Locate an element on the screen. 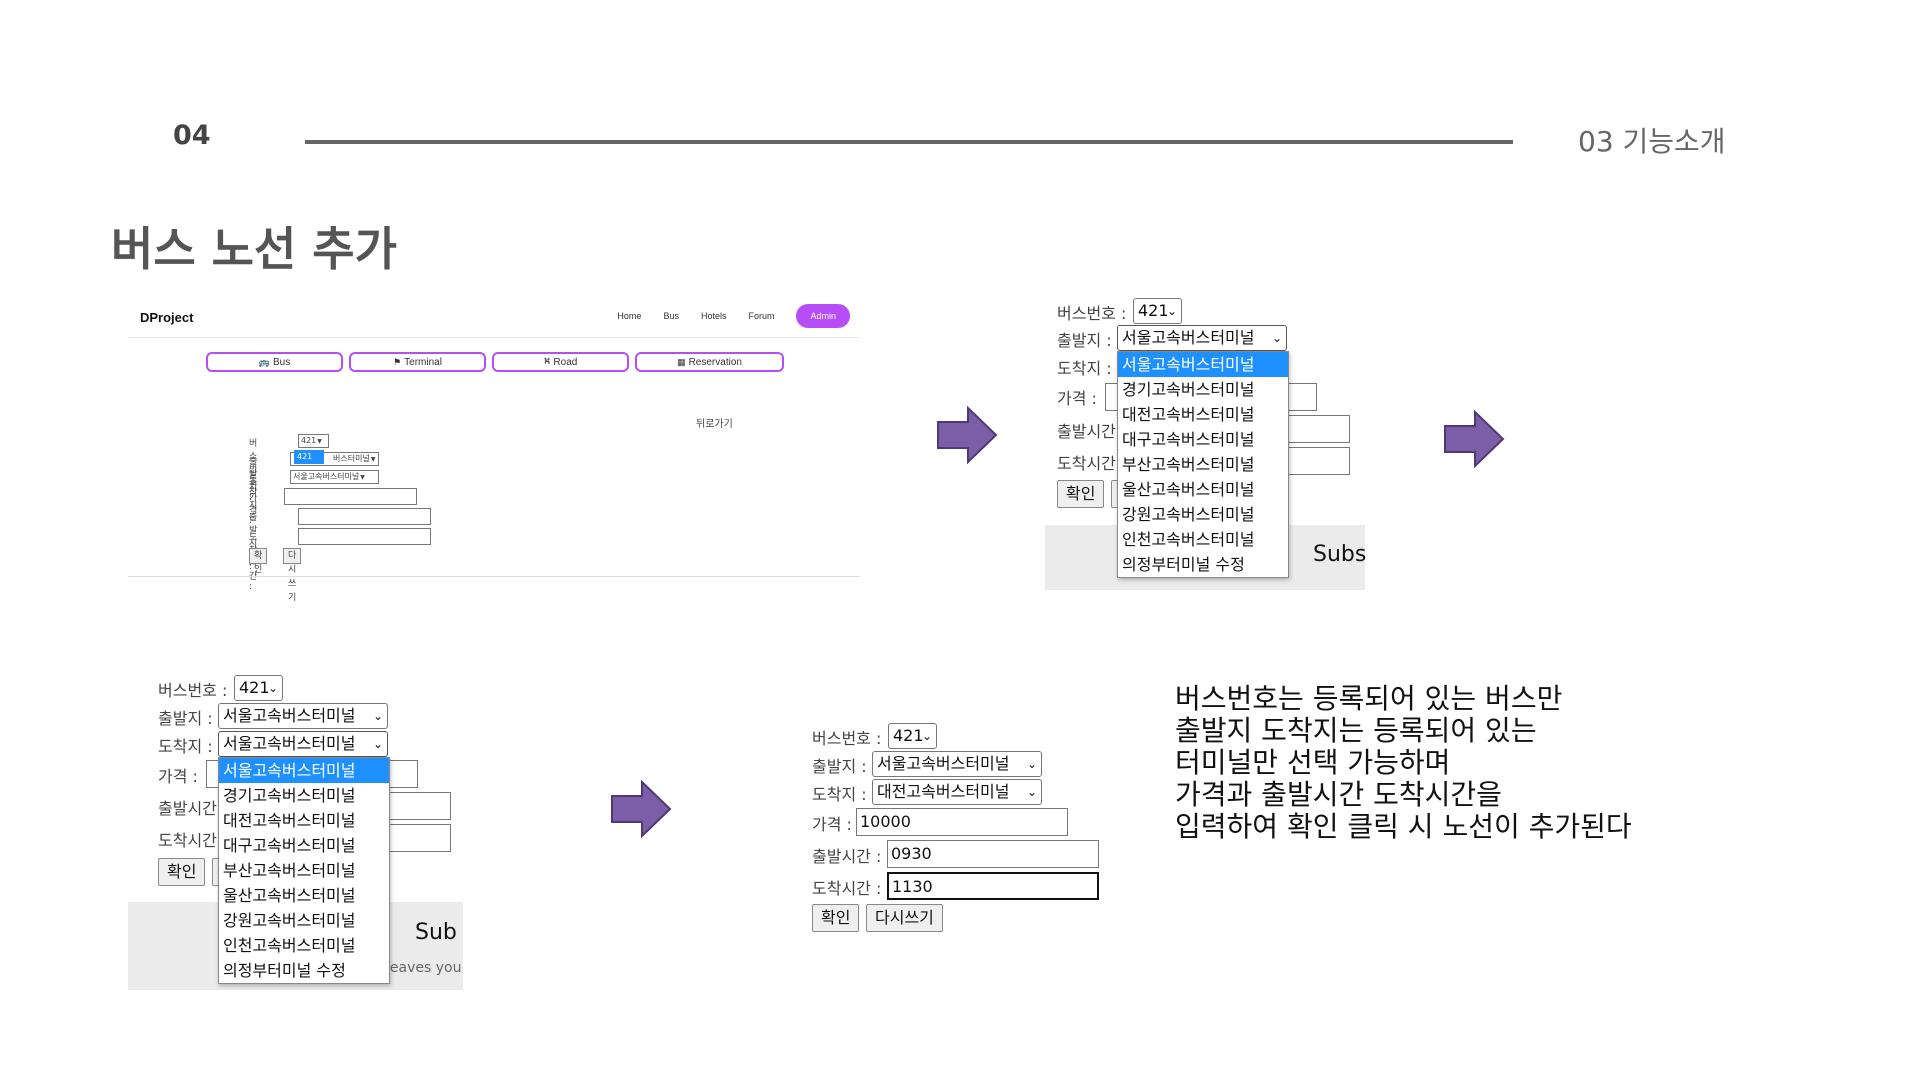 This screenshot has height=1080, width=1920. page-number: 04 is located at coordinates (192, 135).